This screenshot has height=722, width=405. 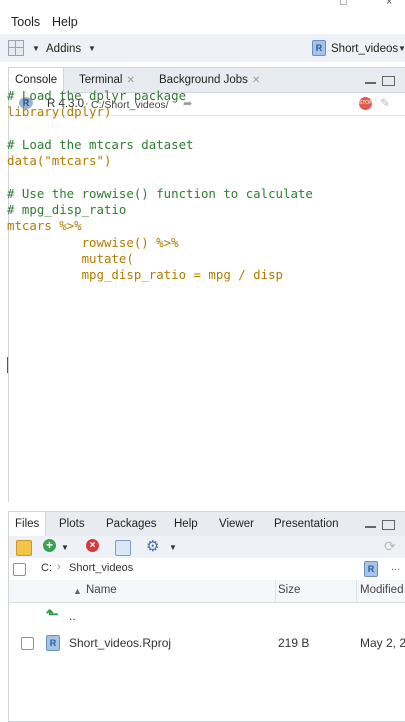 I want to click on close-window-icon: ×, so click(x=389, y=4).